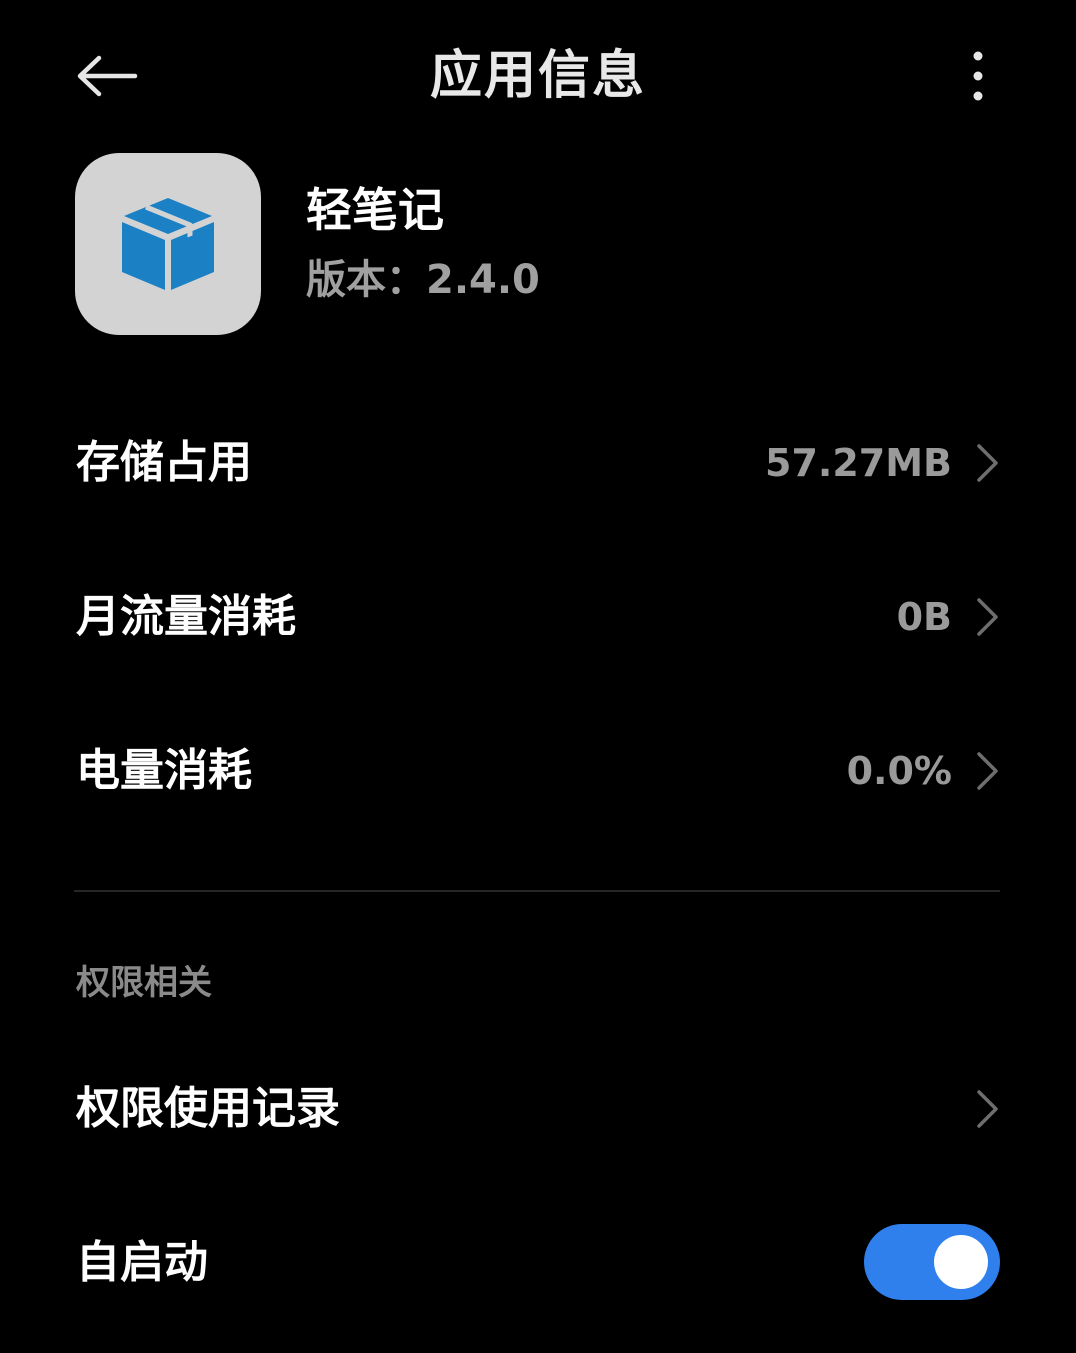  What do you see at coordinates (538, 771) in the screenshot?
I see `battery-usage-row: 电量消耗 0.0%` at bounding box center [538, 771].